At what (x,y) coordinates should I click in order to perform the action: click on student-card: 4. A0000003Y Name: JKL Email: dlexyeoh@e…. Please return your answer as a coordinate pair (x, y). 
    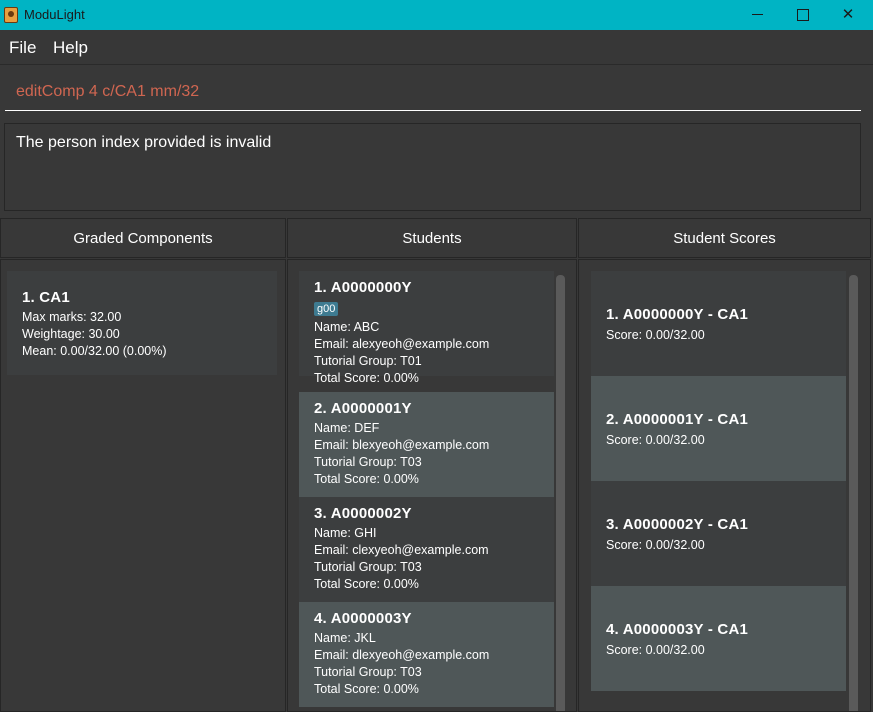
    Looking at the image, I should click on (426, 654).